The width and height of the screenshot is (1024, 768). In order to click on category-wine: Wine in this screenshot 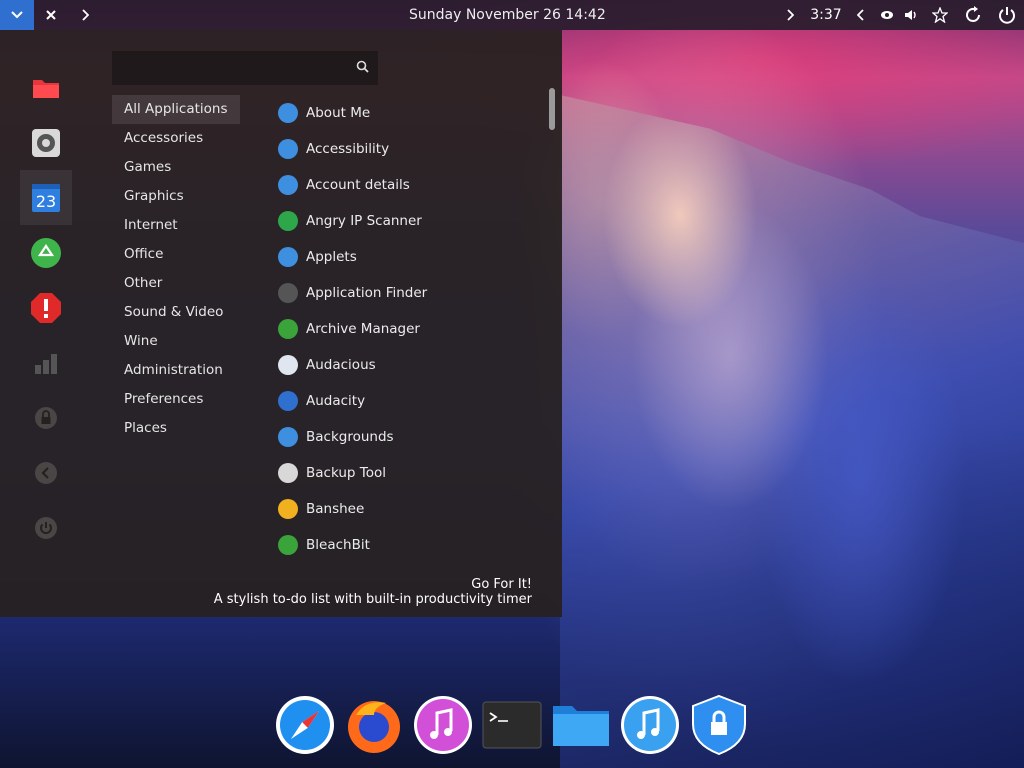, I will do `click(176, 341)`.